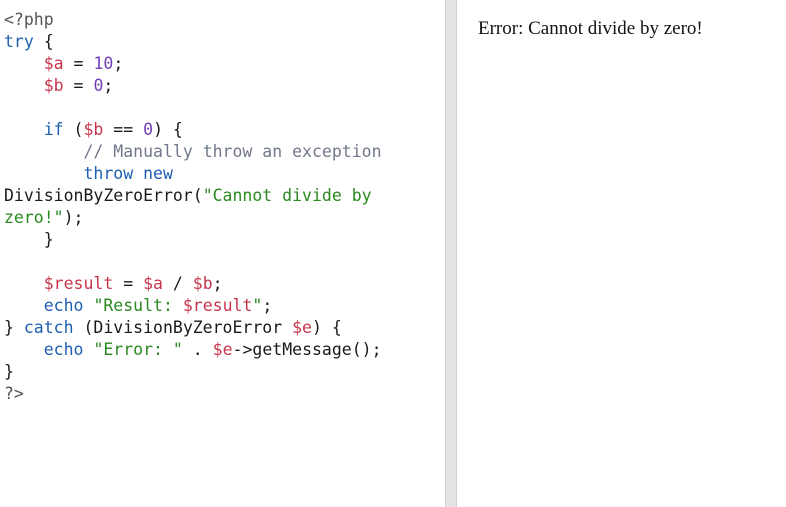 Image resolution: width=786 pixels, height=507 pixels. Describe the element at coordinates (14, 393) in the screenshot. I see `code-token: ?>` at that location.